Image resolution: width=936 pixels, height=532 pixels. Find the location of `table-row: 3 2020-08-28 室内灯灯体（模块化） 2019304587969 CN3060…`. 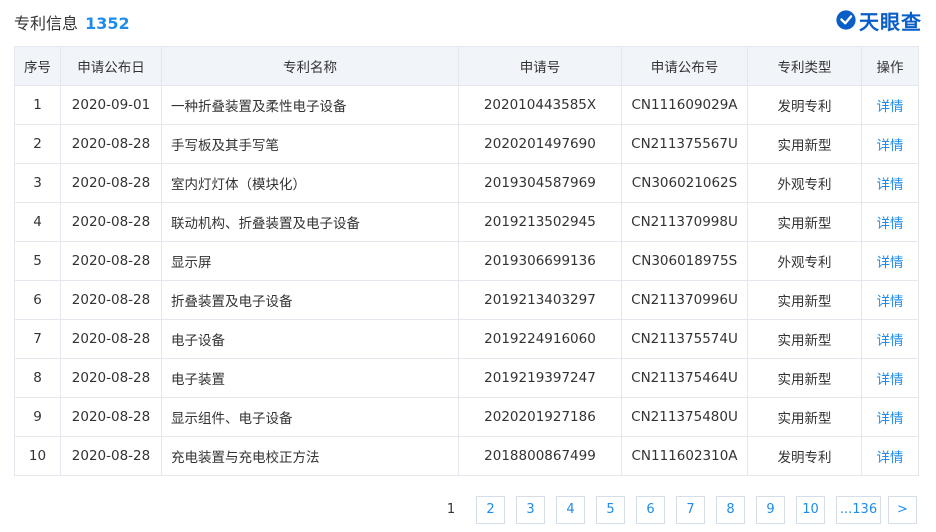

table-row: 3 2020-08-28 室内灯灯体（模块化） 2019304587969 CN3060… is located at coordinates (466, 183).